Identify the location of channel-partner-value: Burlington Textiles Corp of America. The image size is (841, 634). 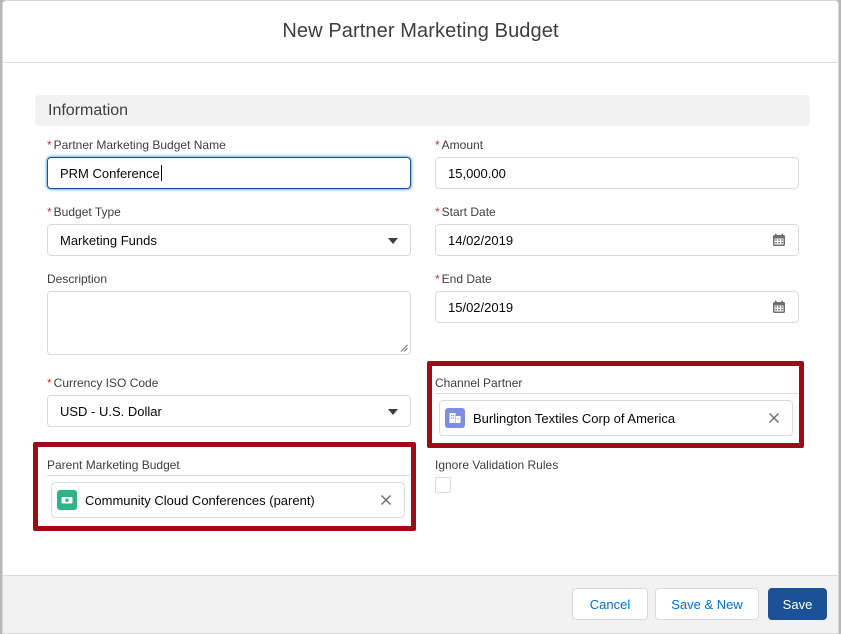
(574, 418).